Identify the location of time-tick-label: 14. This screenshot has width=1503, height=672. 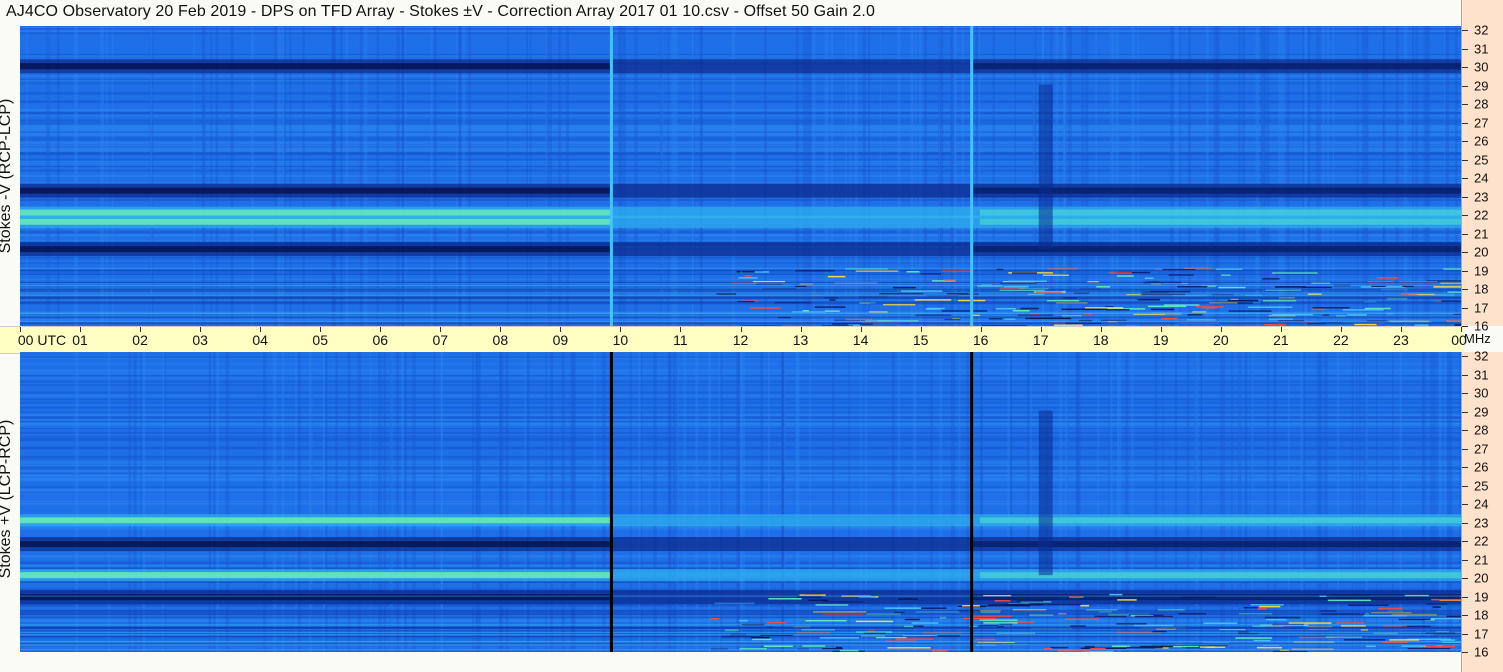
(860, 340).